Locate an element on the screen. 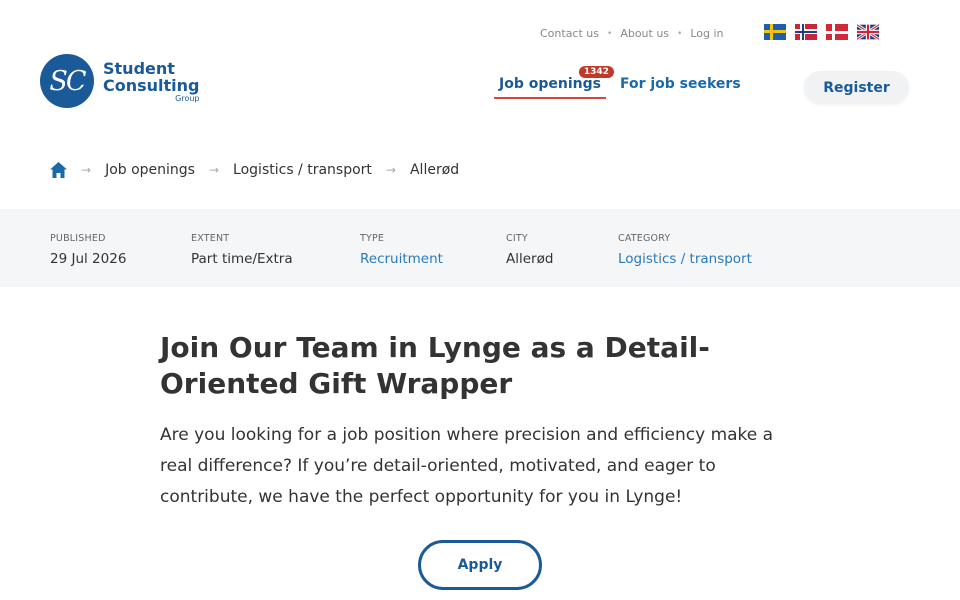 Image resolution: width=960 pixels, height=600 pixels. published-date: 29 Jul 2026 is located at coordinates (88, 259).